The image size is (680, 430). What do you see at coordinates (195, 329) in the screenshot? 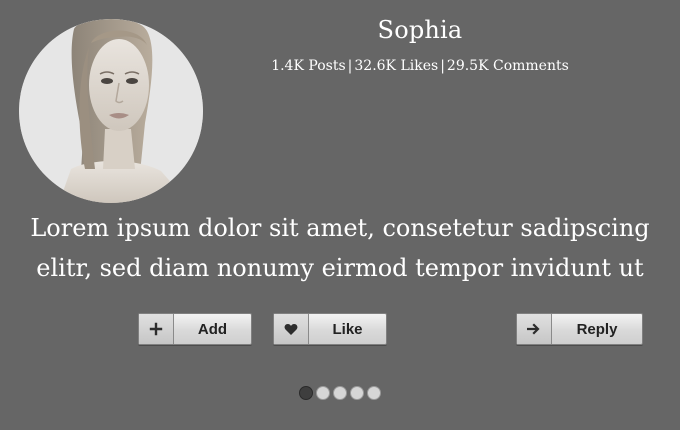
I see `add-button: Add` at bounding box center [195, 329].